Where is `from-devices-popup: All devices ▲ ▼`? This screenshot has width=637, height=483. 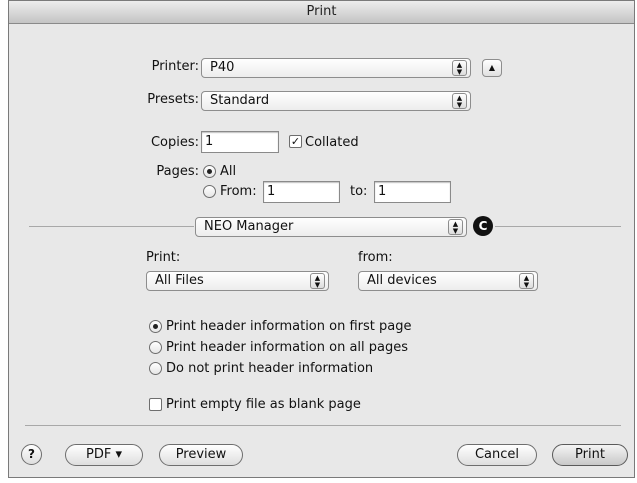 from-devices-popup: All devices ▲ ▼ is located at coordinates (448, 281).